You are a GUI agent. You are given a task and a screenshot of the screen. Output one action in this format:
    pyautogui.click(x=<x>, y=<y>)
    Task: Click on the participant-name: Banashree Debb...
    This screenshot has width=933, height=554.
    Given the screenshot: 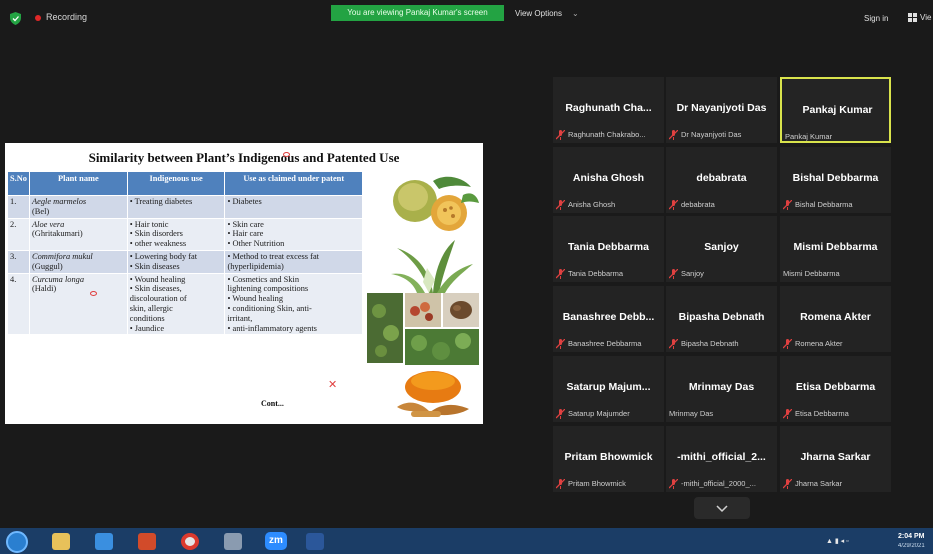 What is the action you would take?
    pyautogui.click(x=608, y=317)
    